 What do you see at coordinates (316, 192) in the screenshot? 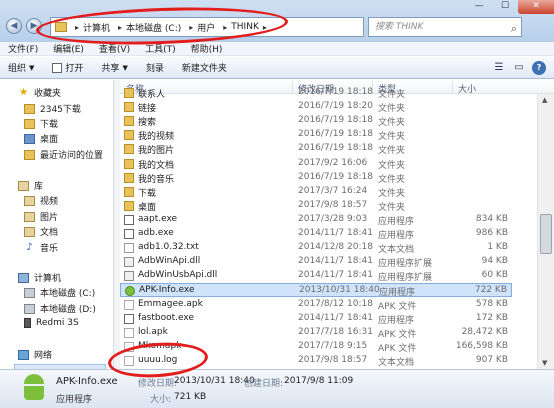
I see `file-row: 下载 2017/3/7 16:24 文件夹` at bounding box center [316, 192].